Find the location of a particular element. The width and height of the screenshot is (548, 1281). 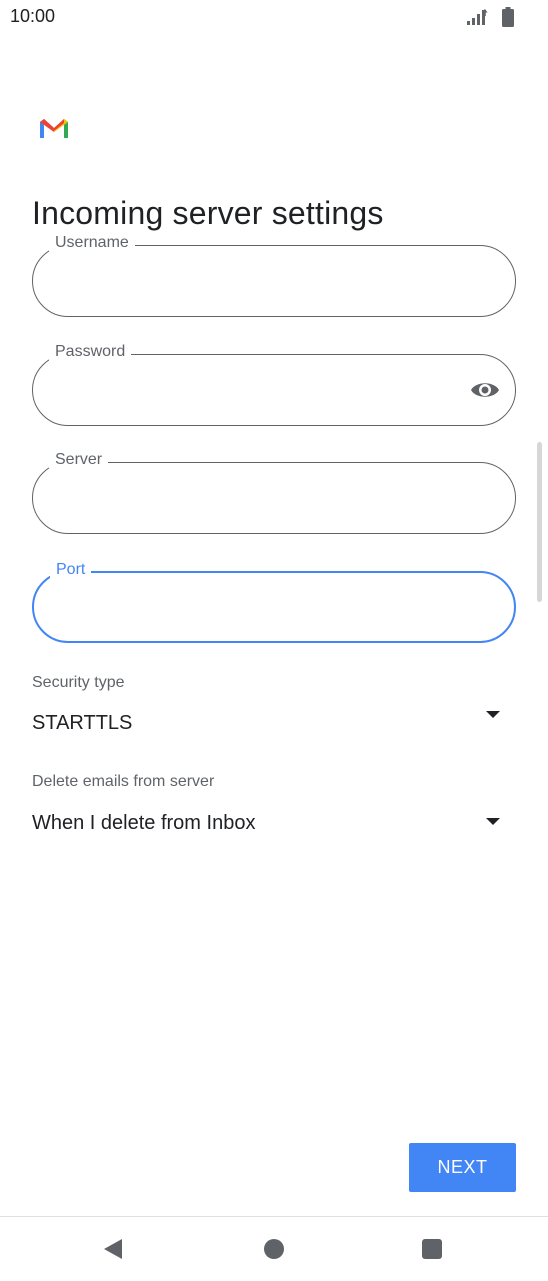

home-icon is located at coordinates (274, 1249).